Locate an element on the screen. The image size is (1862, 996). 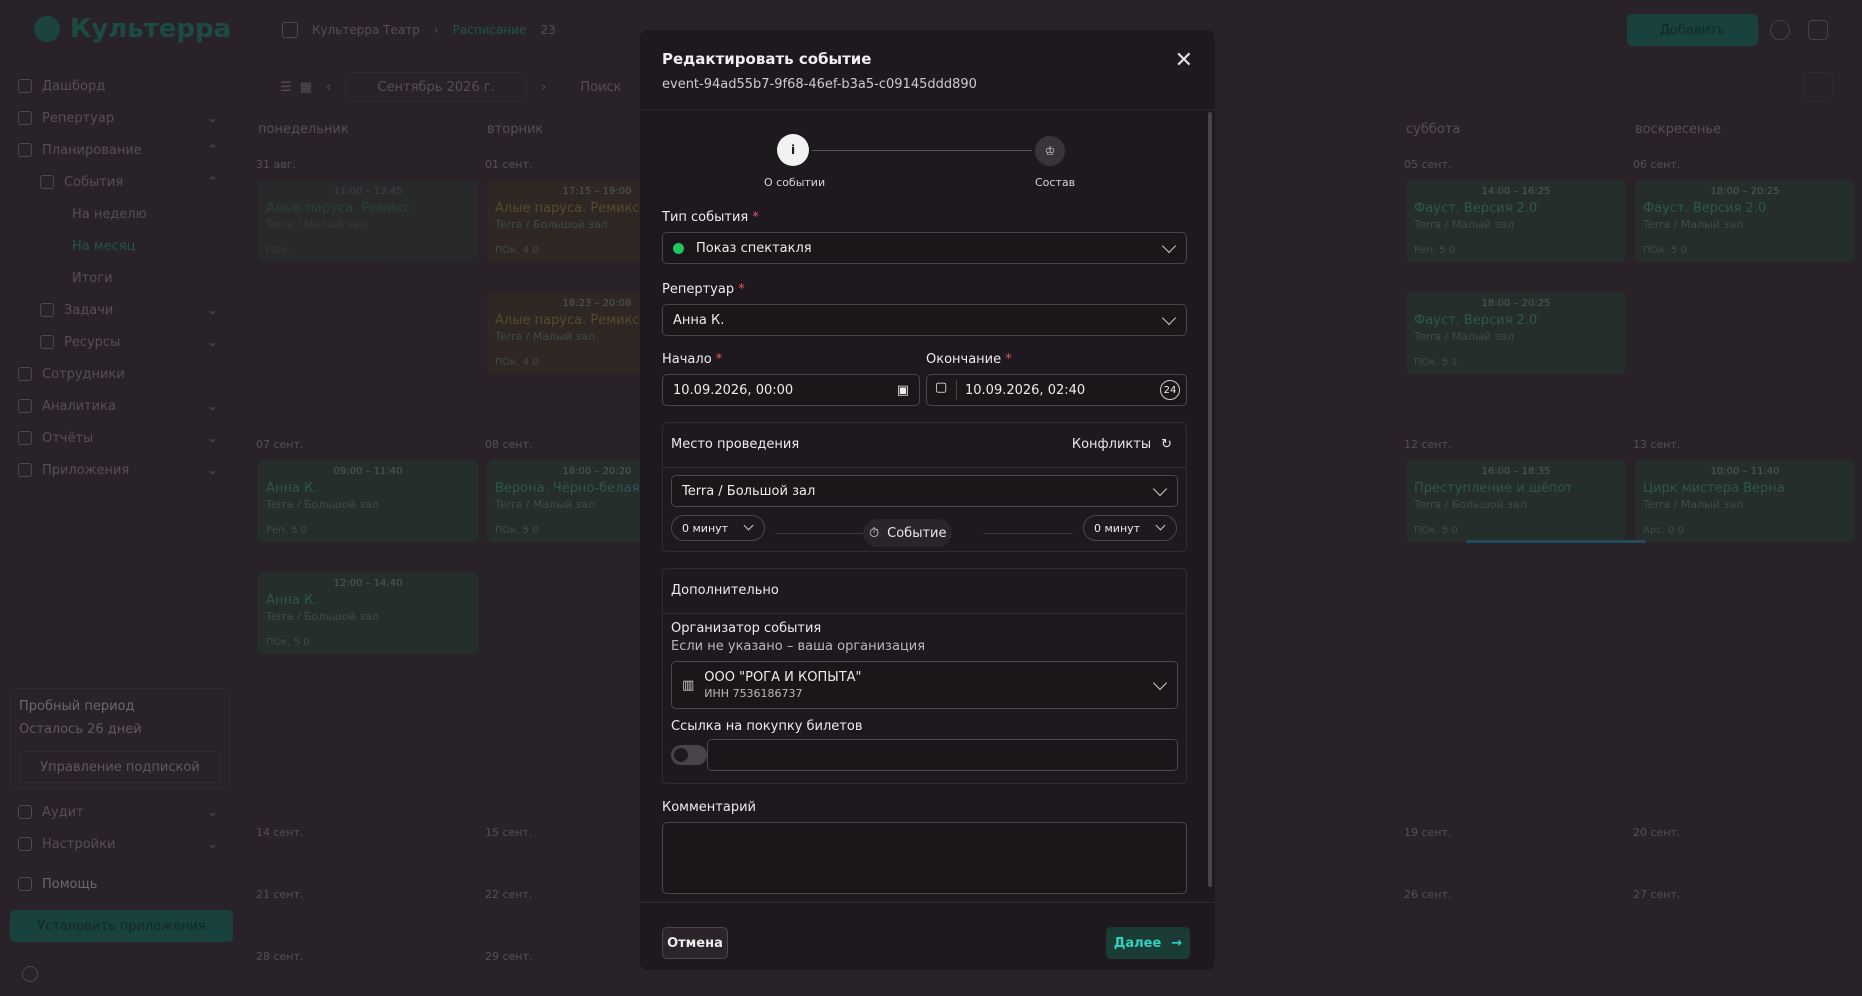
conflicts-label: Конфликты is located at coordinates (1111, 444).